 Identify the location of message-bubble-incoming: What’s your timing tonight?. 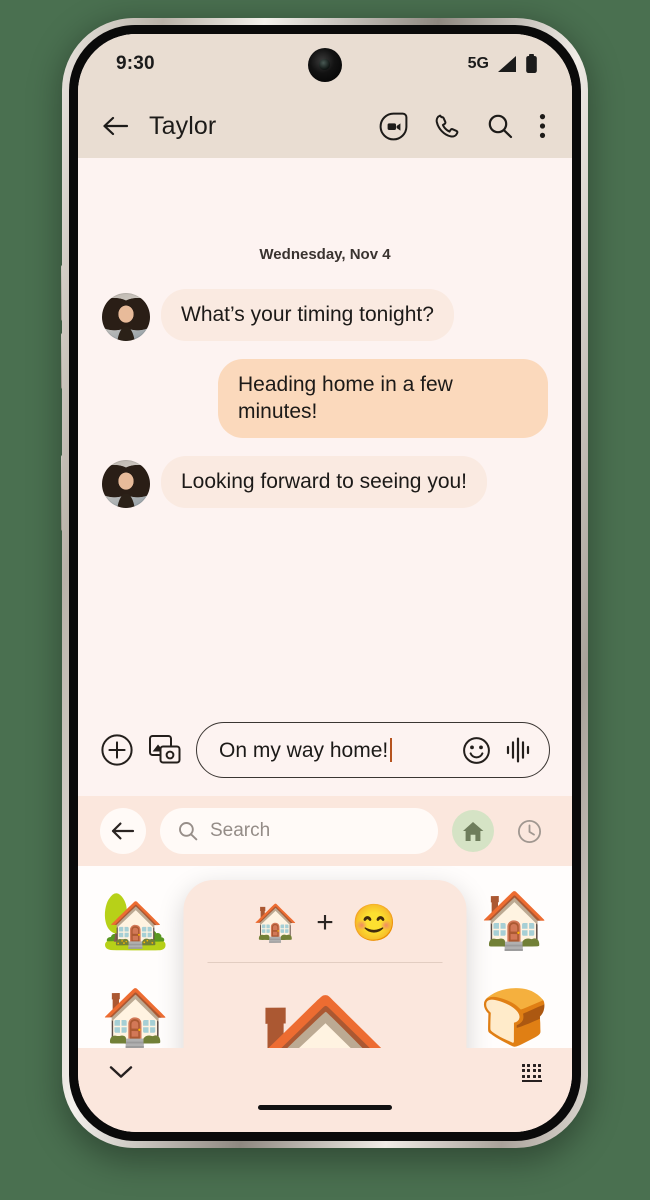
(307, 315).